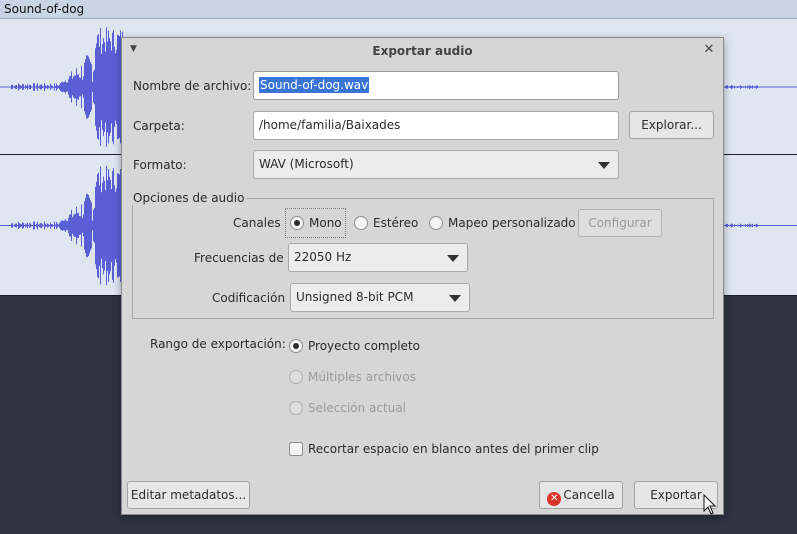  Describe the element at coordinates (710, 504) in the screenshot. I see `mouse-pointer-icon` at that location.